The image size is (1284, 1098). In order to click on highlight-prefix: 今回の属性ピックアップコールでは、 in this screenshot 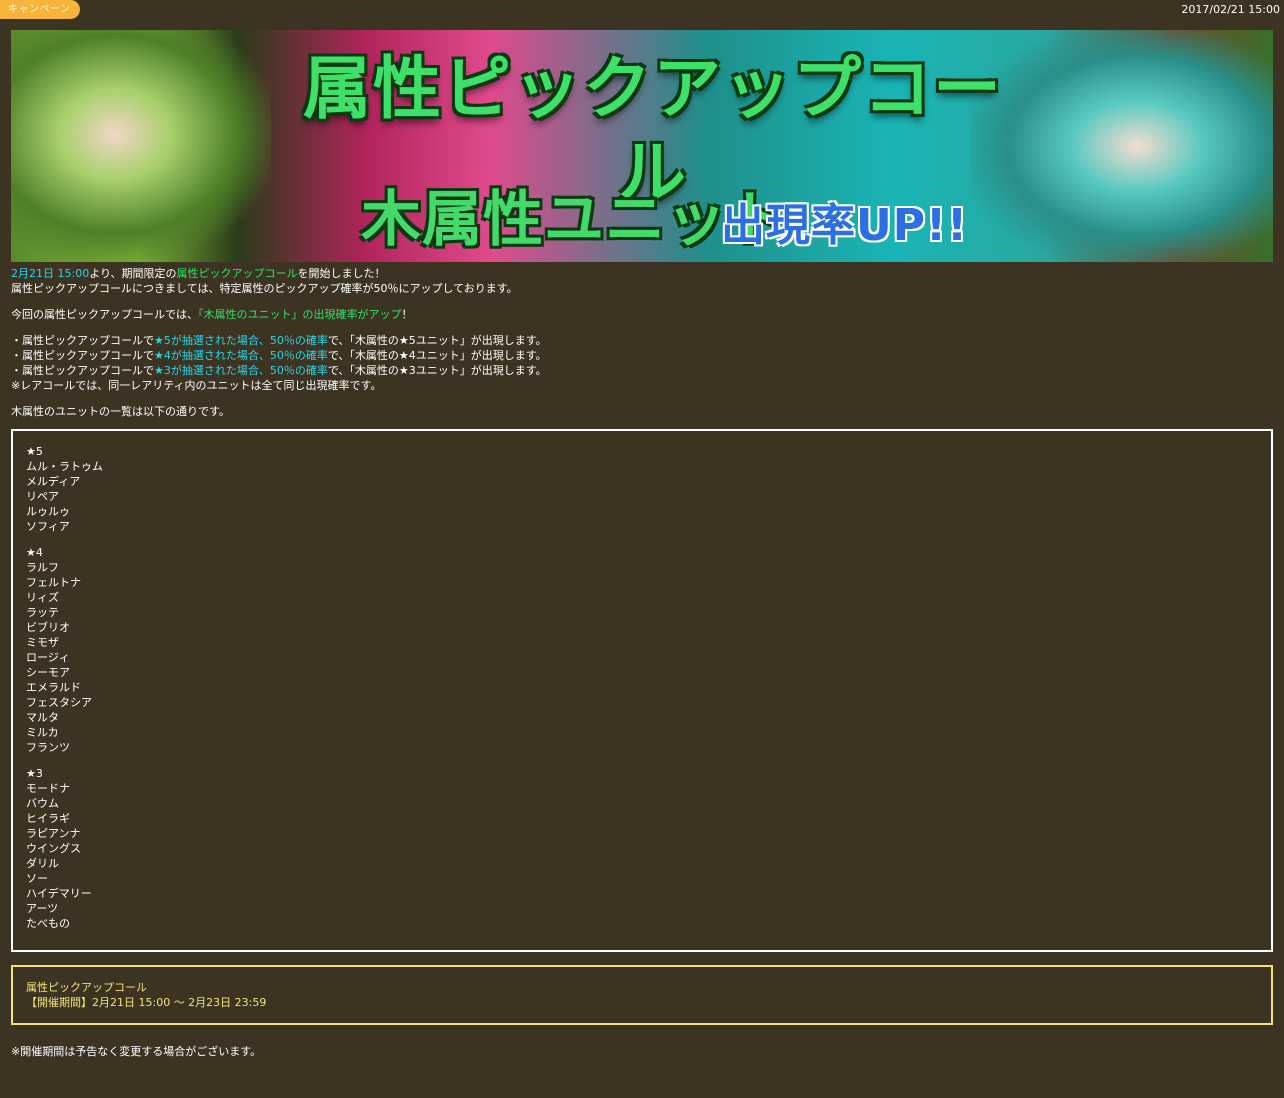, I will do `click(104, 314)`.